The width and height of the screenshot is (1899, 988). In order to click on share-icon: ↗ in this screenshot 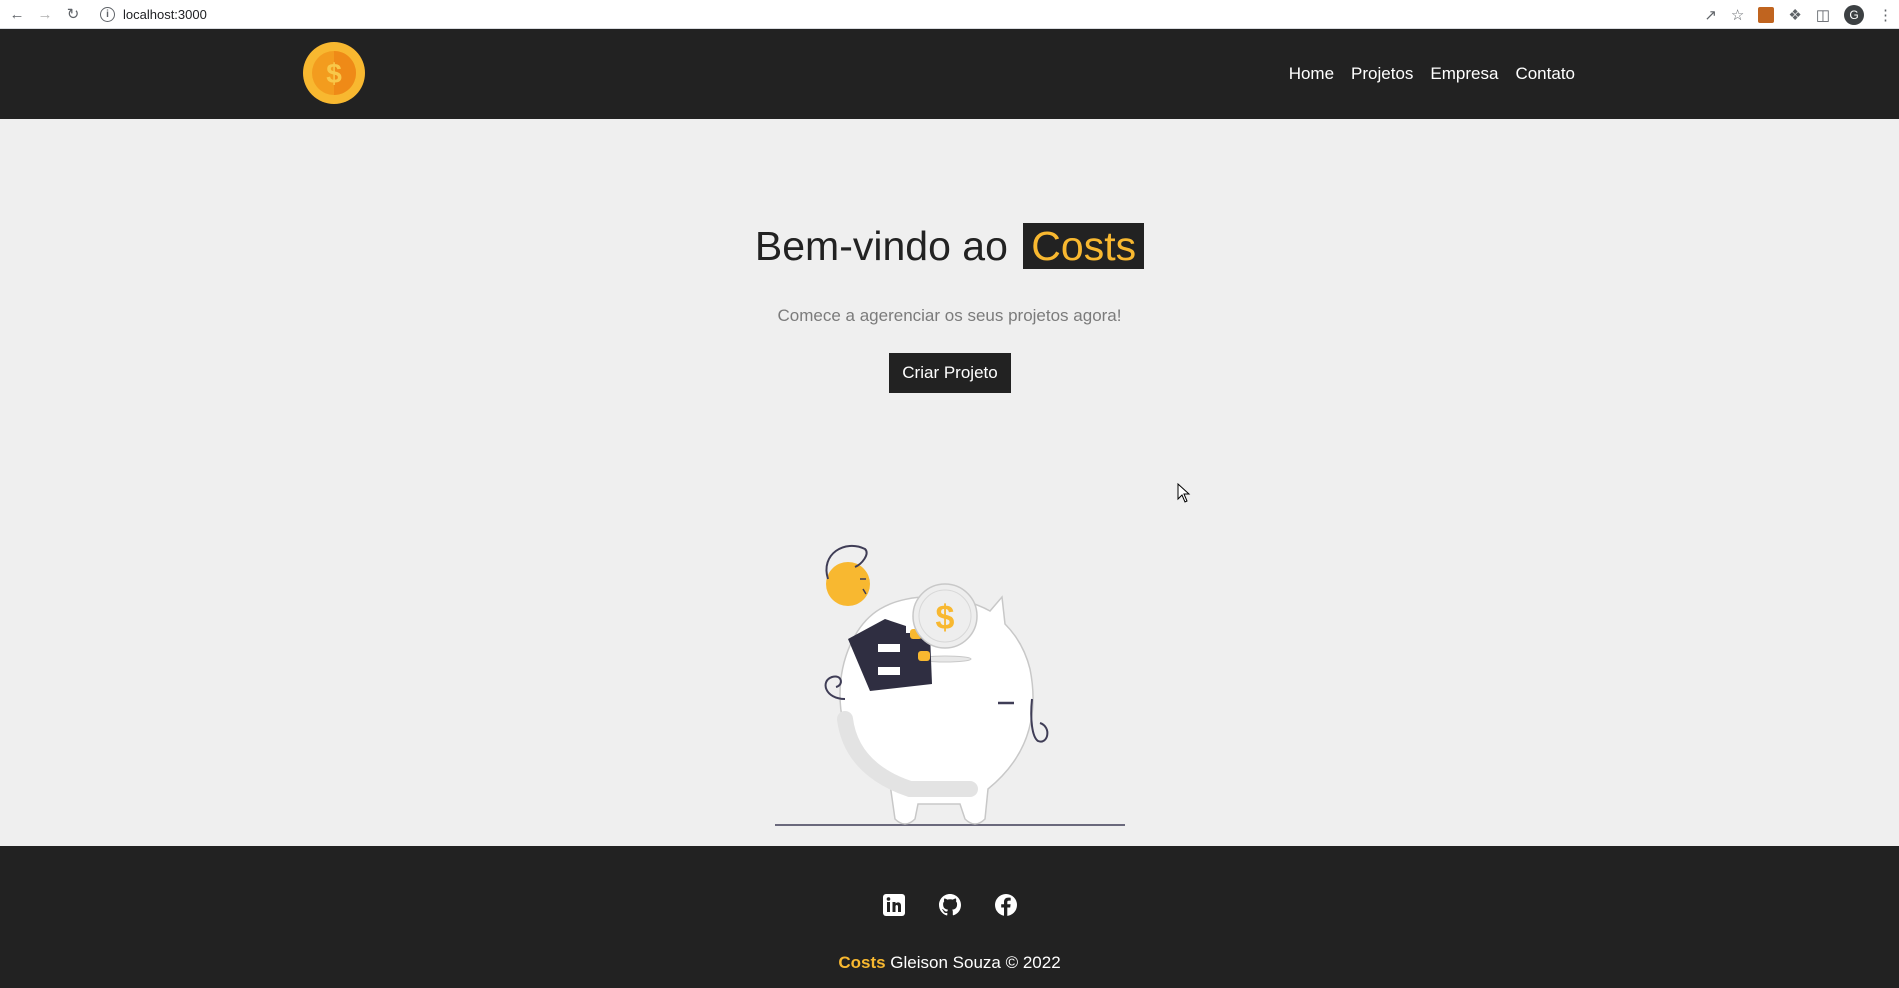, I will do `click(1710, 15)`.